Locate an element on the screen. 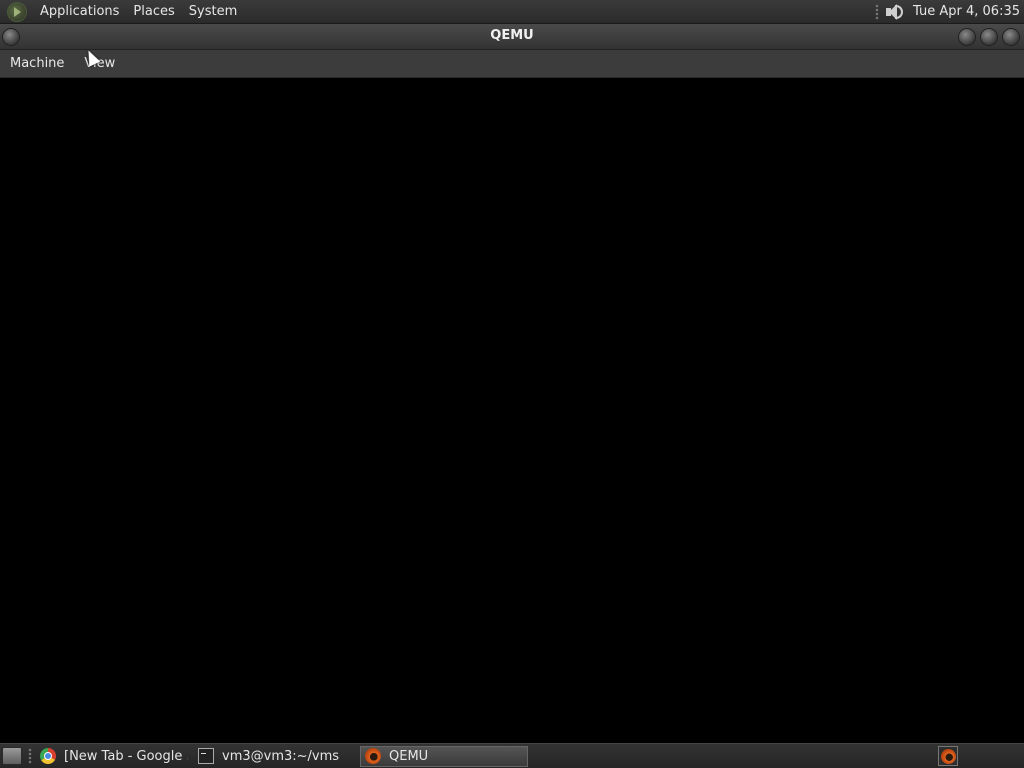 Image resolution: width=1024 pixels, height=768 pixels. tray-qemu-button is located at coordinates (948, 756).